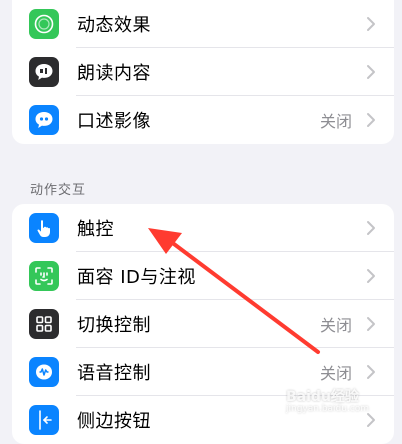 Image resolution: width=402 pixels, height=444 pixels. I want to click on row-spoken-content: 朗读内容, so click(203, 72).